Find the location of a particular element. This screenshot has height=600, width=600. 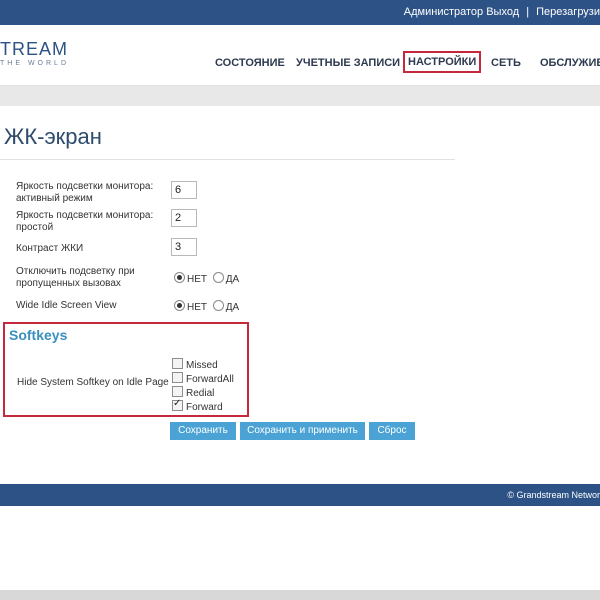

wide-no-radio is located at coordinates (179, 305).